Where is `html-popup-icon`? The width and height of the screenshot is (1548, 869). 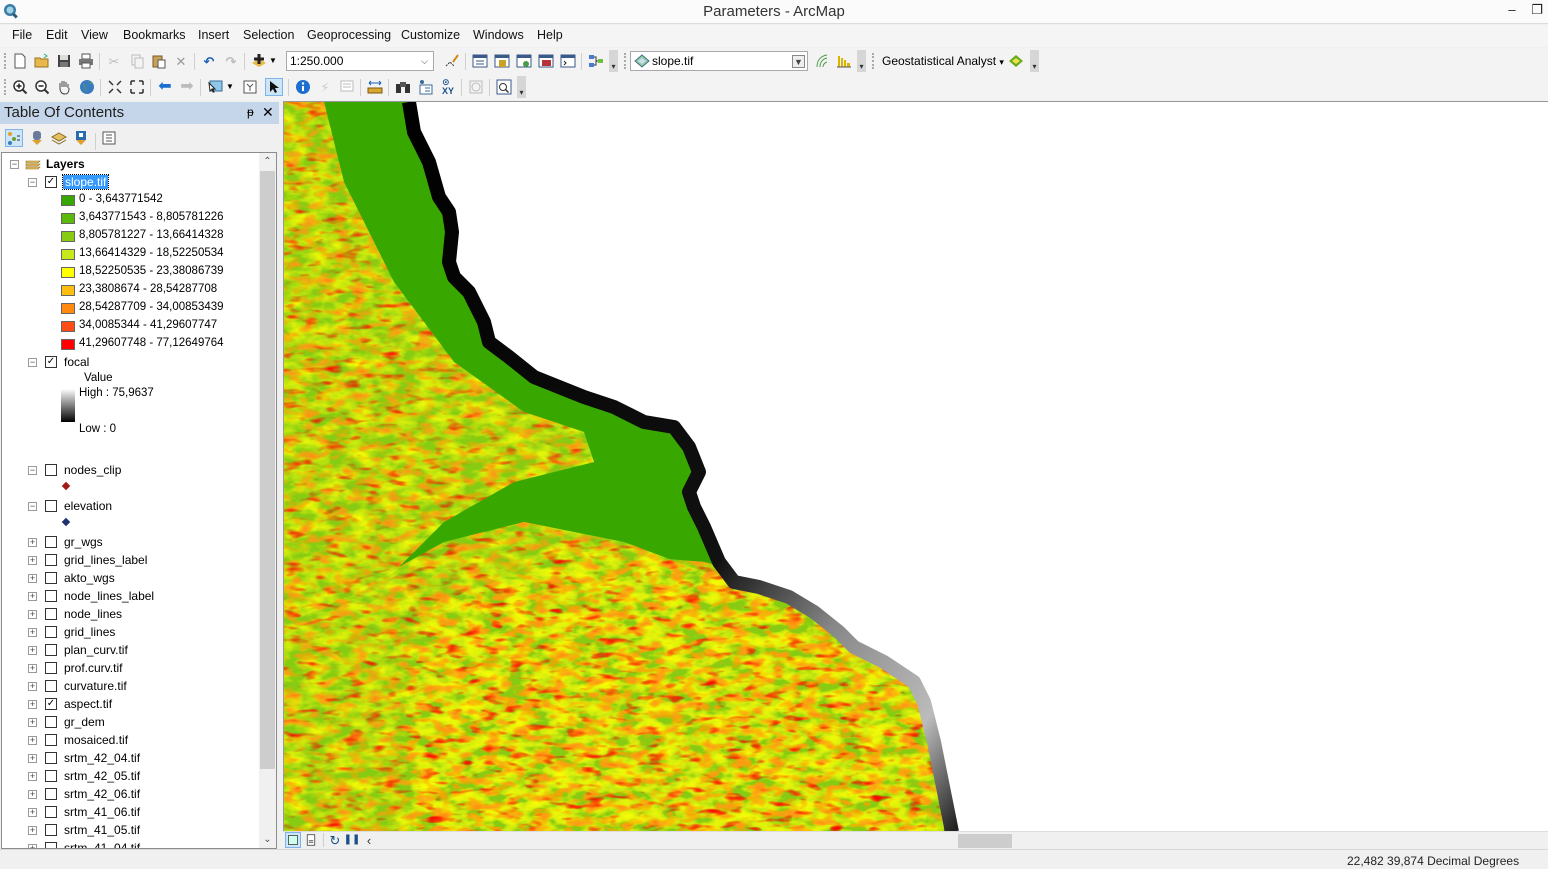
html-popup-icon is located at coordinates (347, 87).